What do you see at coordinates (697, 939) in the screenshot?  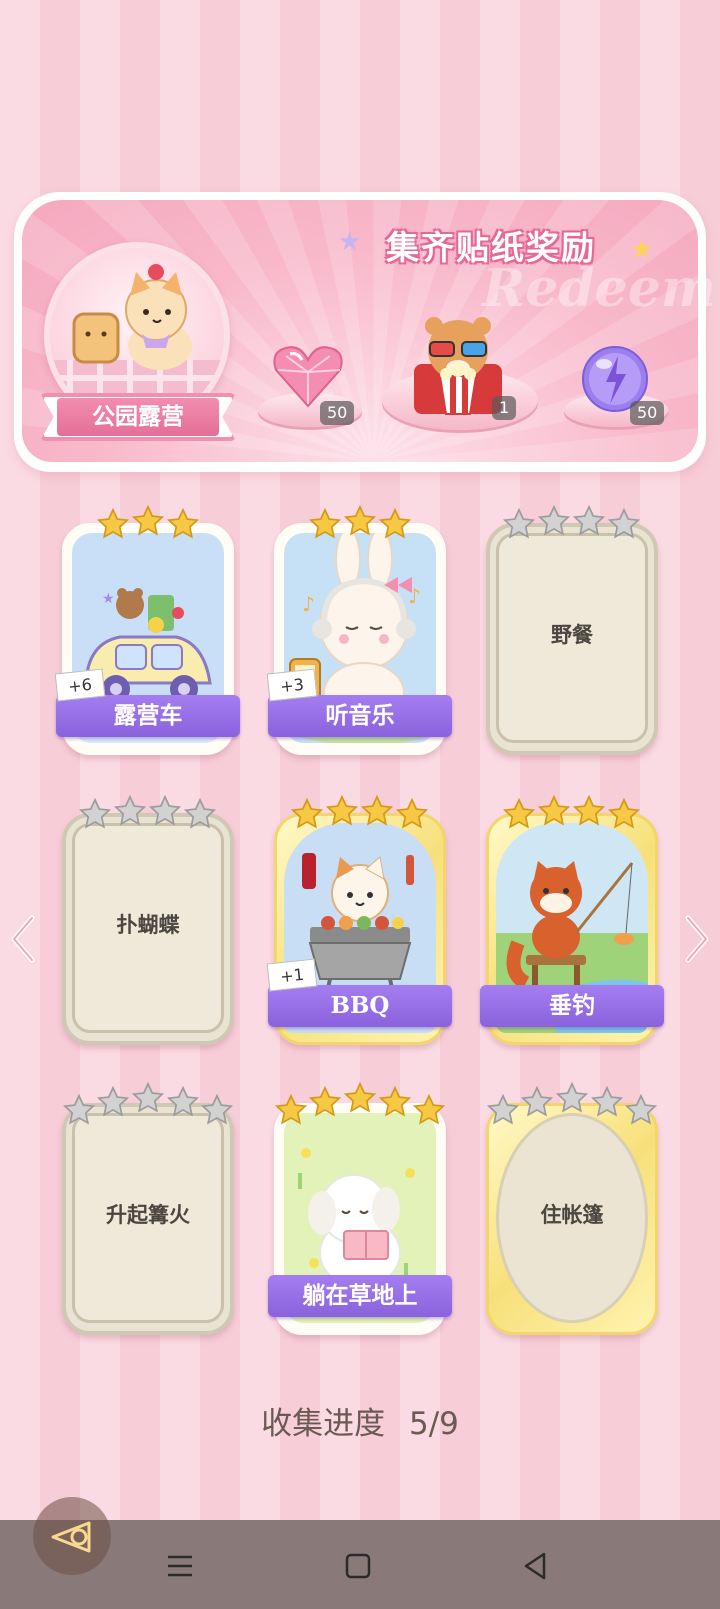 I see `next-page-arrow-icon` at bounding box center [697, 939].